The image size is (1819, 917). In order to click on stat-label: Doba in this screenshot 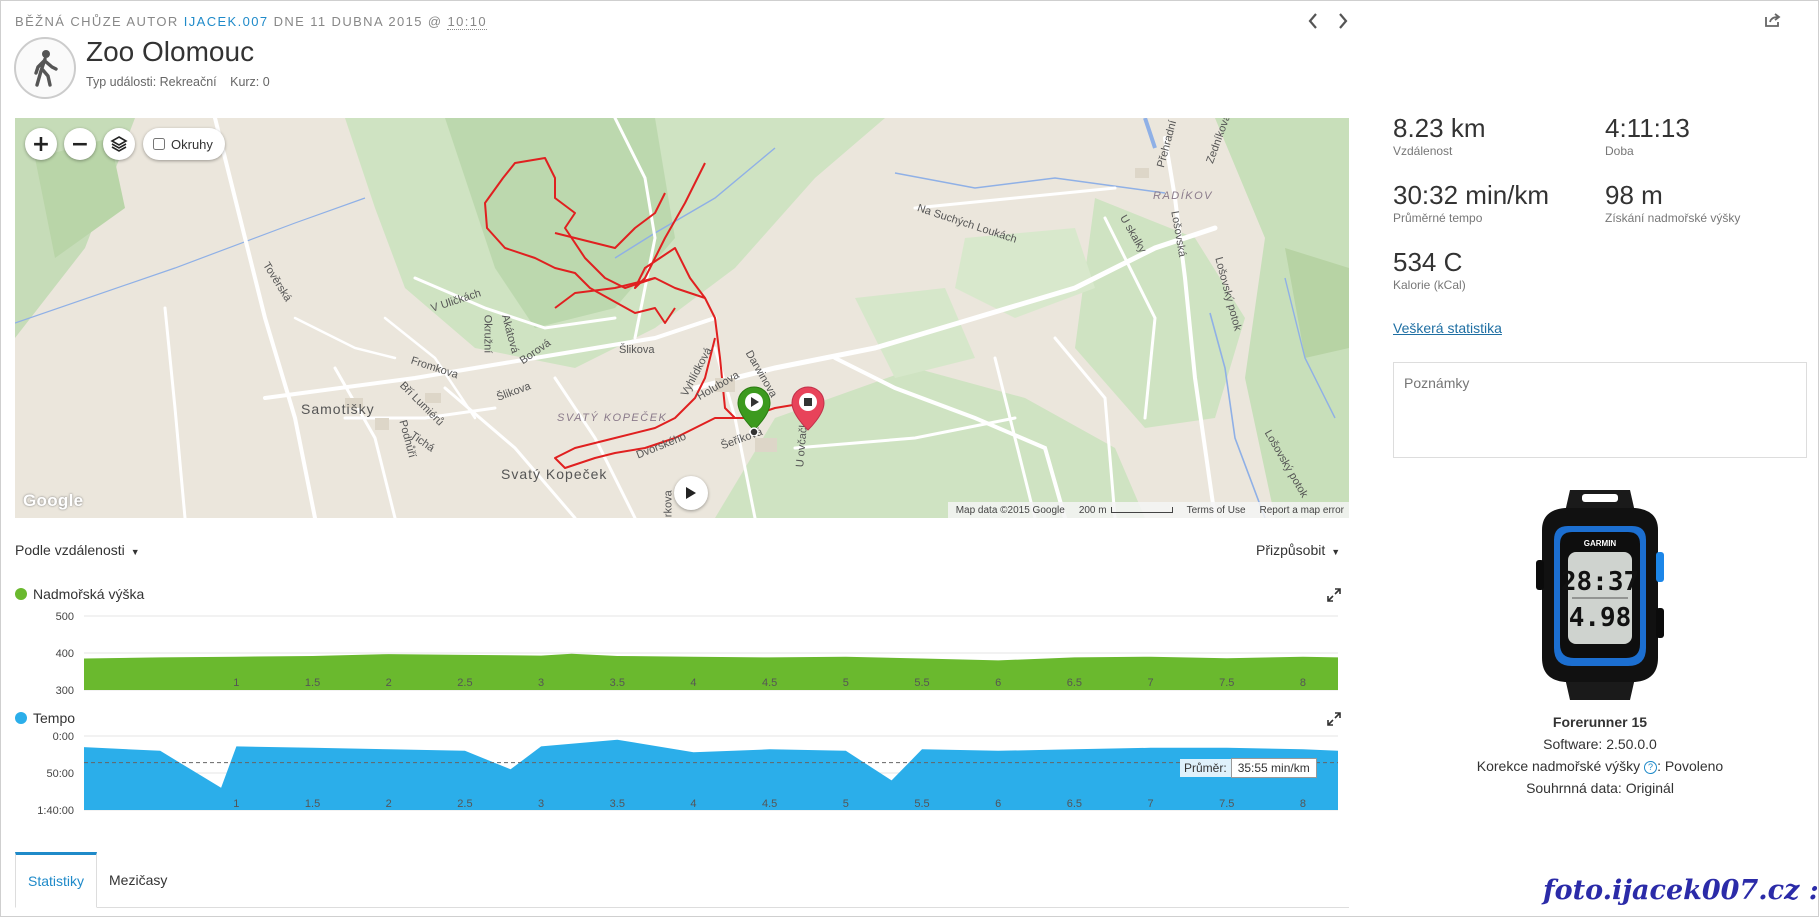, I will do `click(1619, 151)`.